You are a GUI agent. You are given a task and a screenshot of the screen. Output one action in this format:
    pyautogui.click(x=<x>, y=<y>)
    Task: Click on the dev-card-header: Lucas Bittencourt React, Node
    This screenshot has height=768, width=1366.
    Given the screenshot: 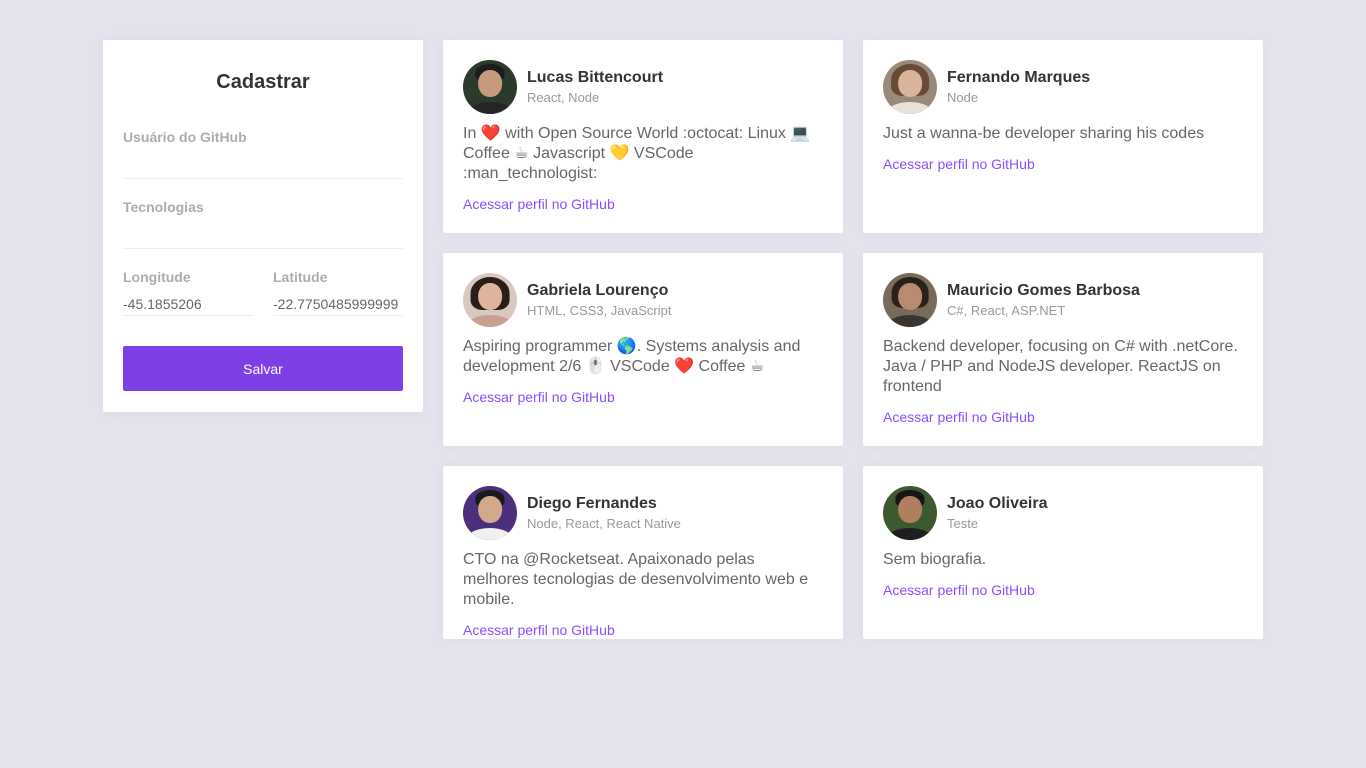 What is the action you would take?
    pyautogui.click(x=643, y=87)
    